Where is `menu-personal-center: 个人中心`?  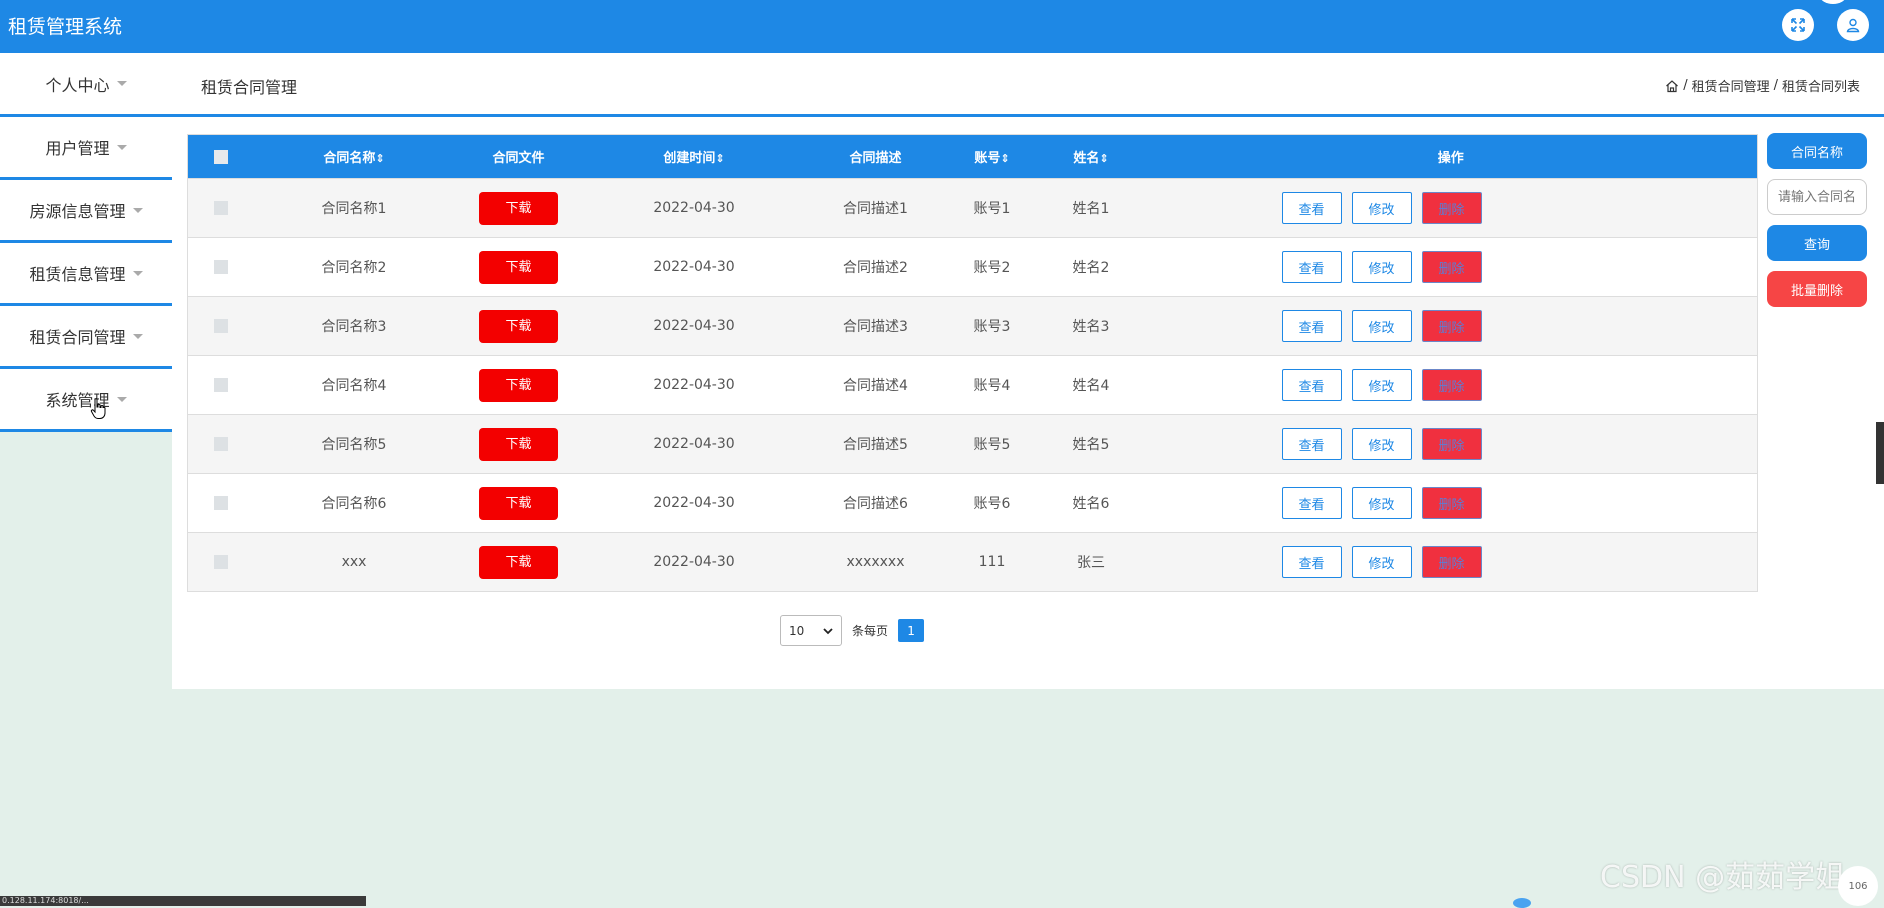
menu-personal-center: 个人中心 is located at coordinates (86, 83).